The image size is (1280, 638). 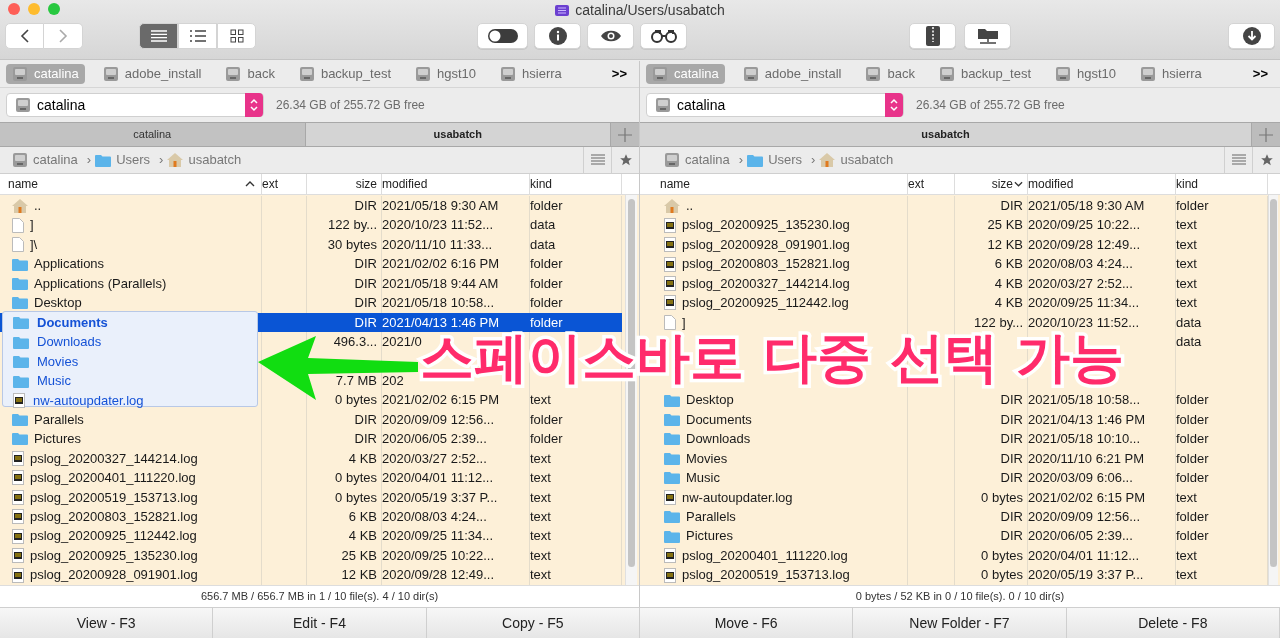 I want to click on function-key-button: Move - F6, so click(x=747, y=623).